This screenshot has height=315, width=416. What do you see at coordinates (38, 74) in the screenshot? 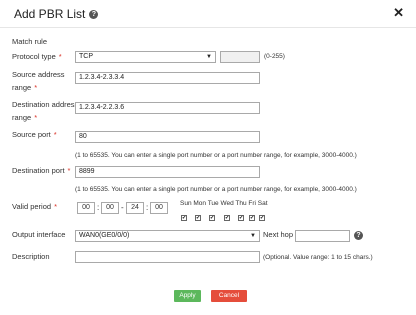
I see `source-address-label: Source address` at bounding box center [38, 74].